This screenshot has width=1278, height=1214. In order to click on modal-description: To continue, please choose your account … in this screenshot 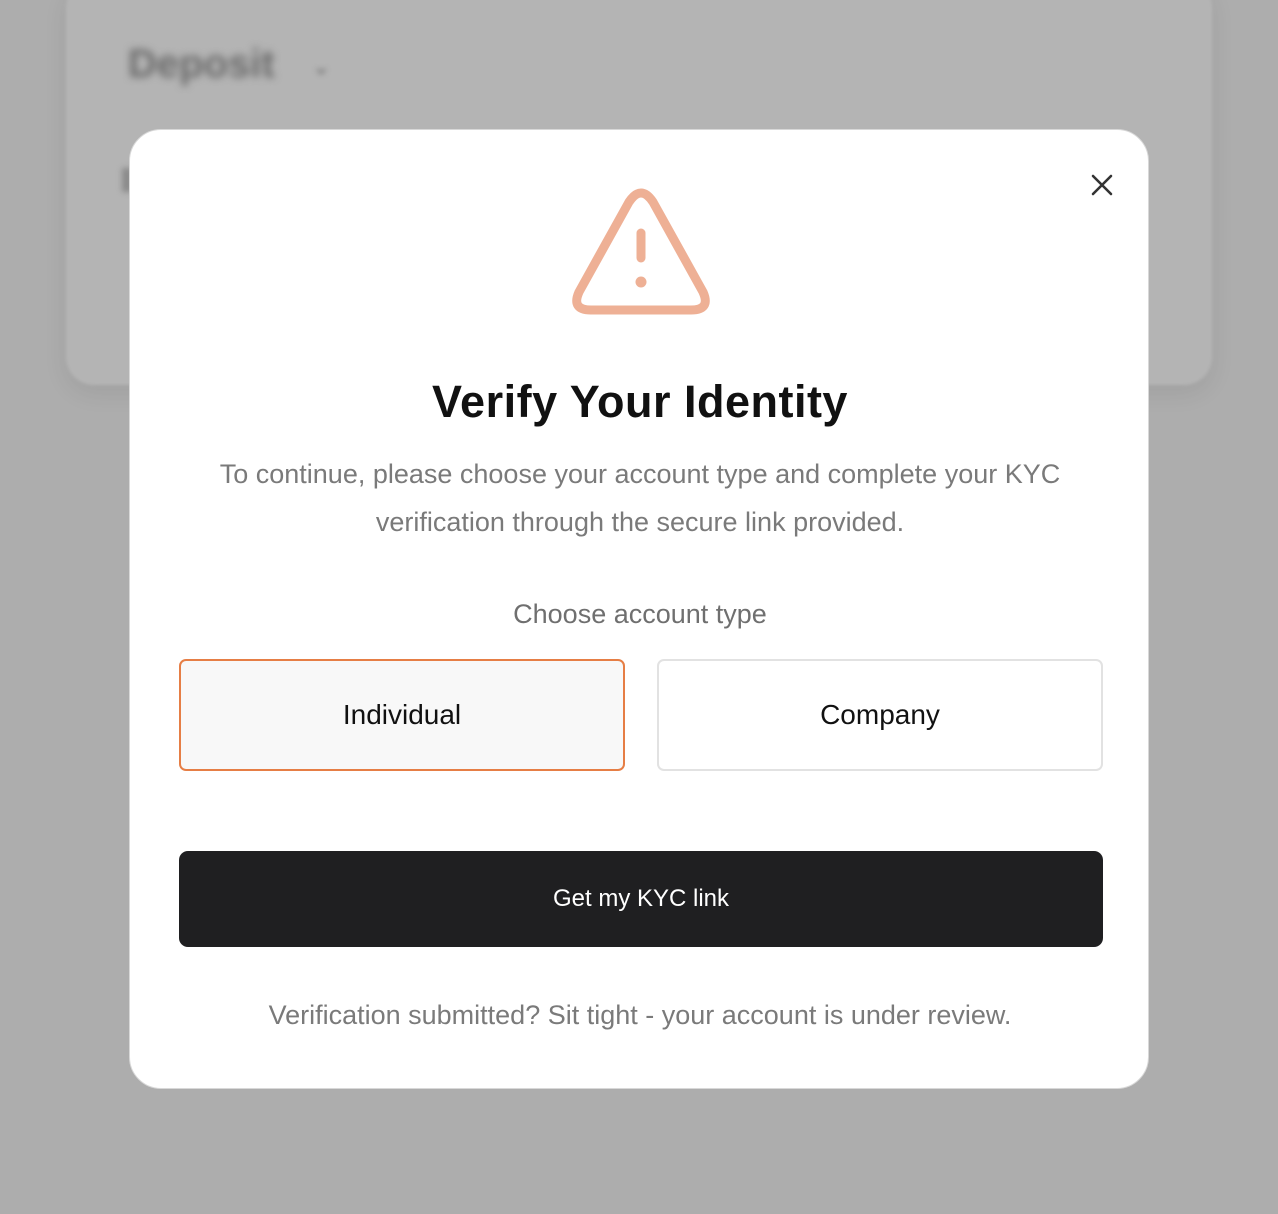, I will do `click(640, 498)`.